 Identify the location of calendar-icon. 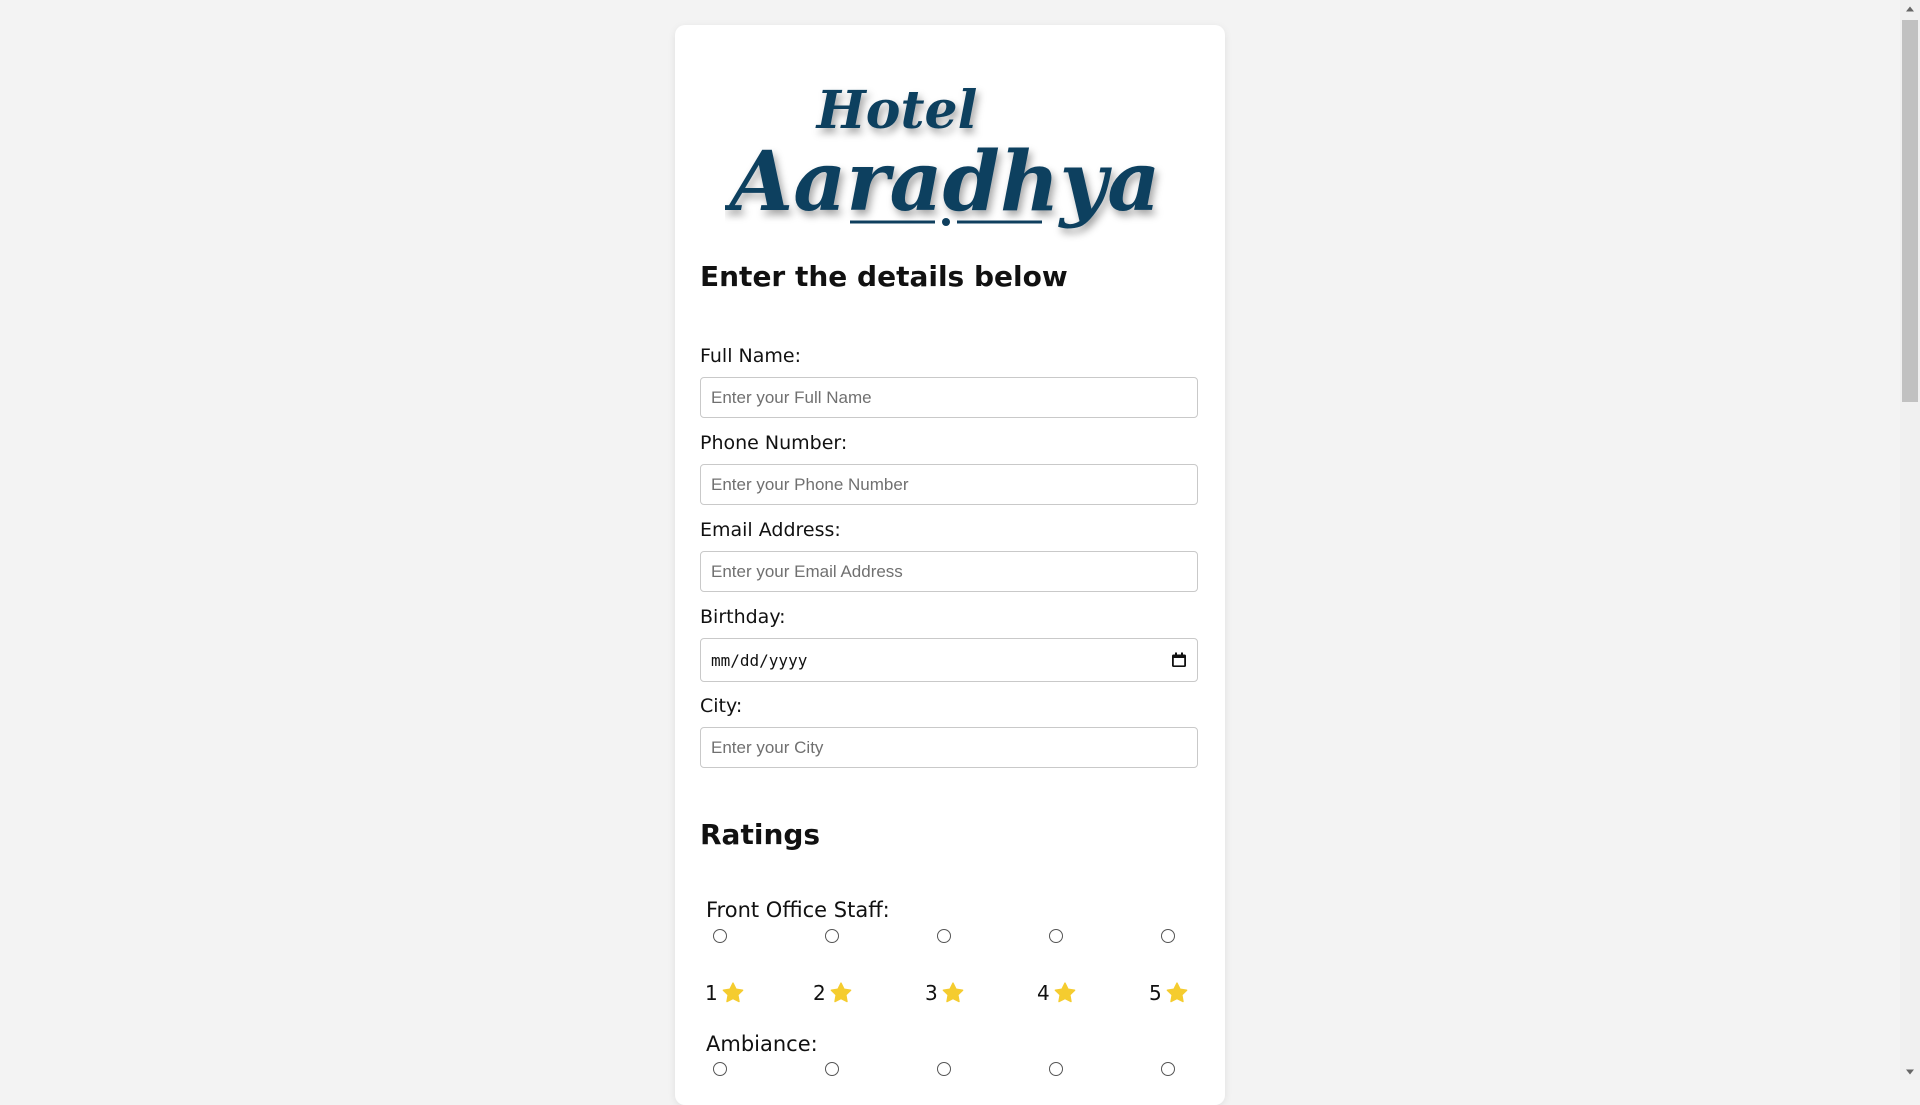
(1179, 660).